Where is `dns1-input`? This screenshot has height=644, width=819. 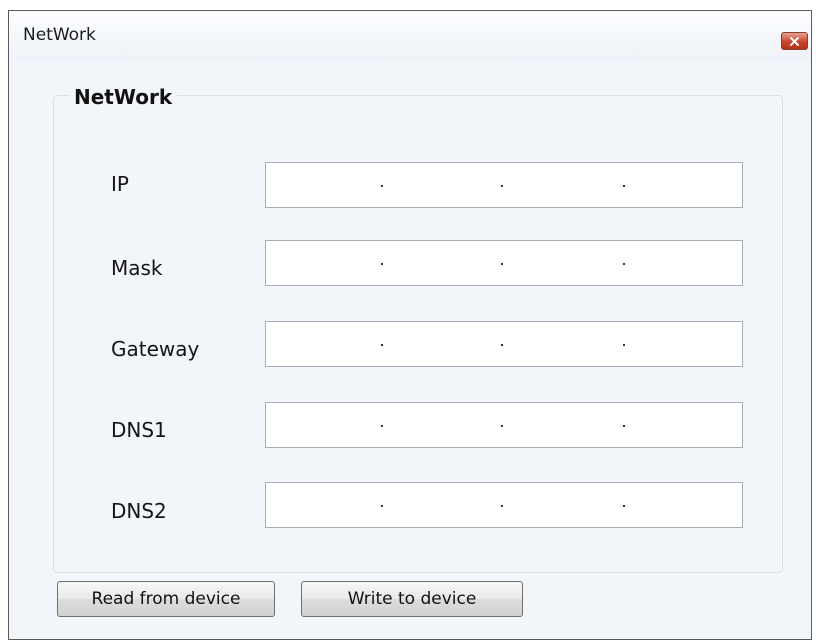 dns1-input is located at coordinates (504, 425).